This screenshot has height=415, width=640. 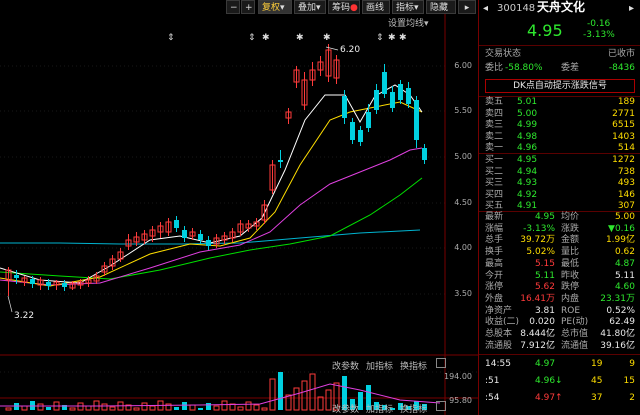 What do you see at coordinates (24, 316) in the screenshot?
I see `low-price-label: 3.22` at bounding box center [24, 316].